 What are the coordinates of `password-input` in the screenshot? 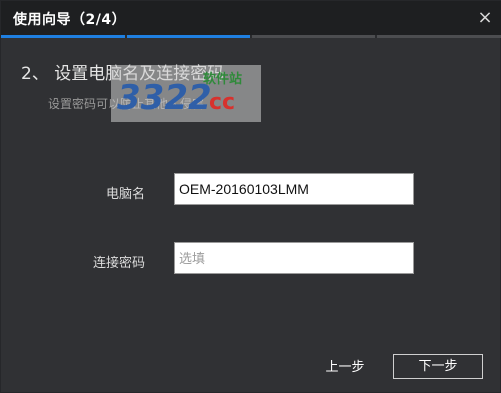 It's located at (294, 258).